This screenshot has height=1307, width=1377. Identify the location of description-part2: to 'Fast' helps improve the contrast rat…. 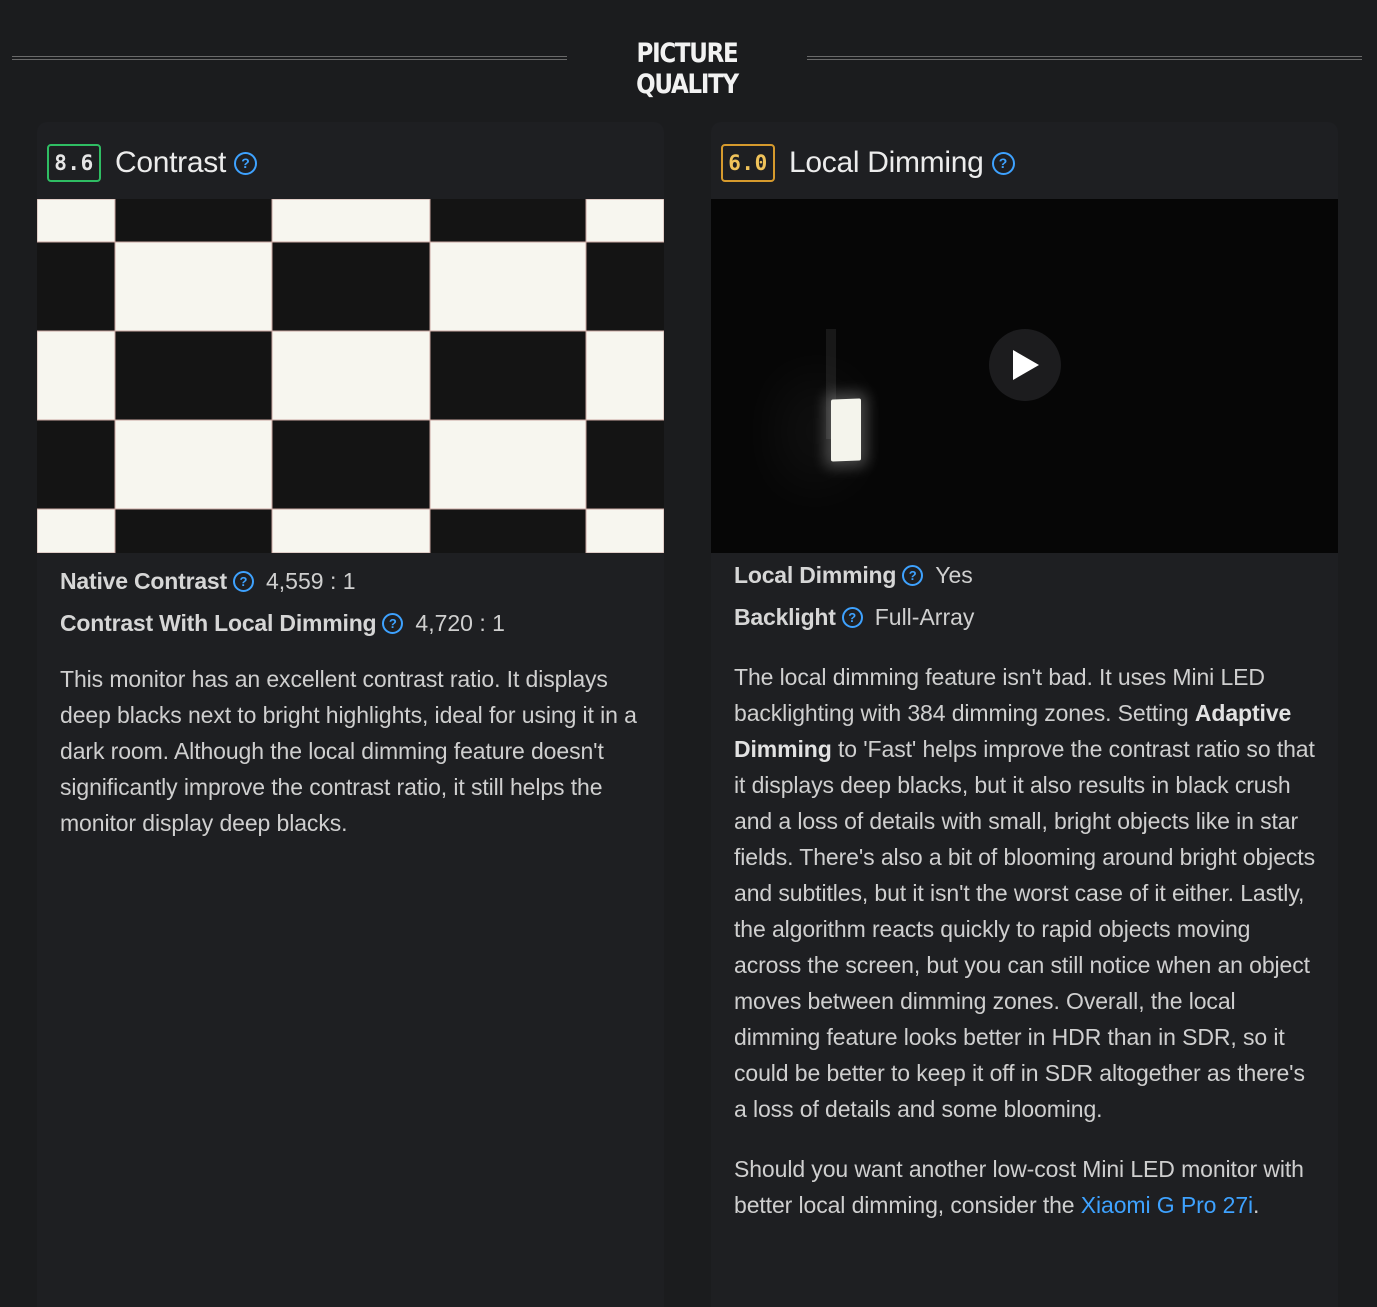
(1024, 929).